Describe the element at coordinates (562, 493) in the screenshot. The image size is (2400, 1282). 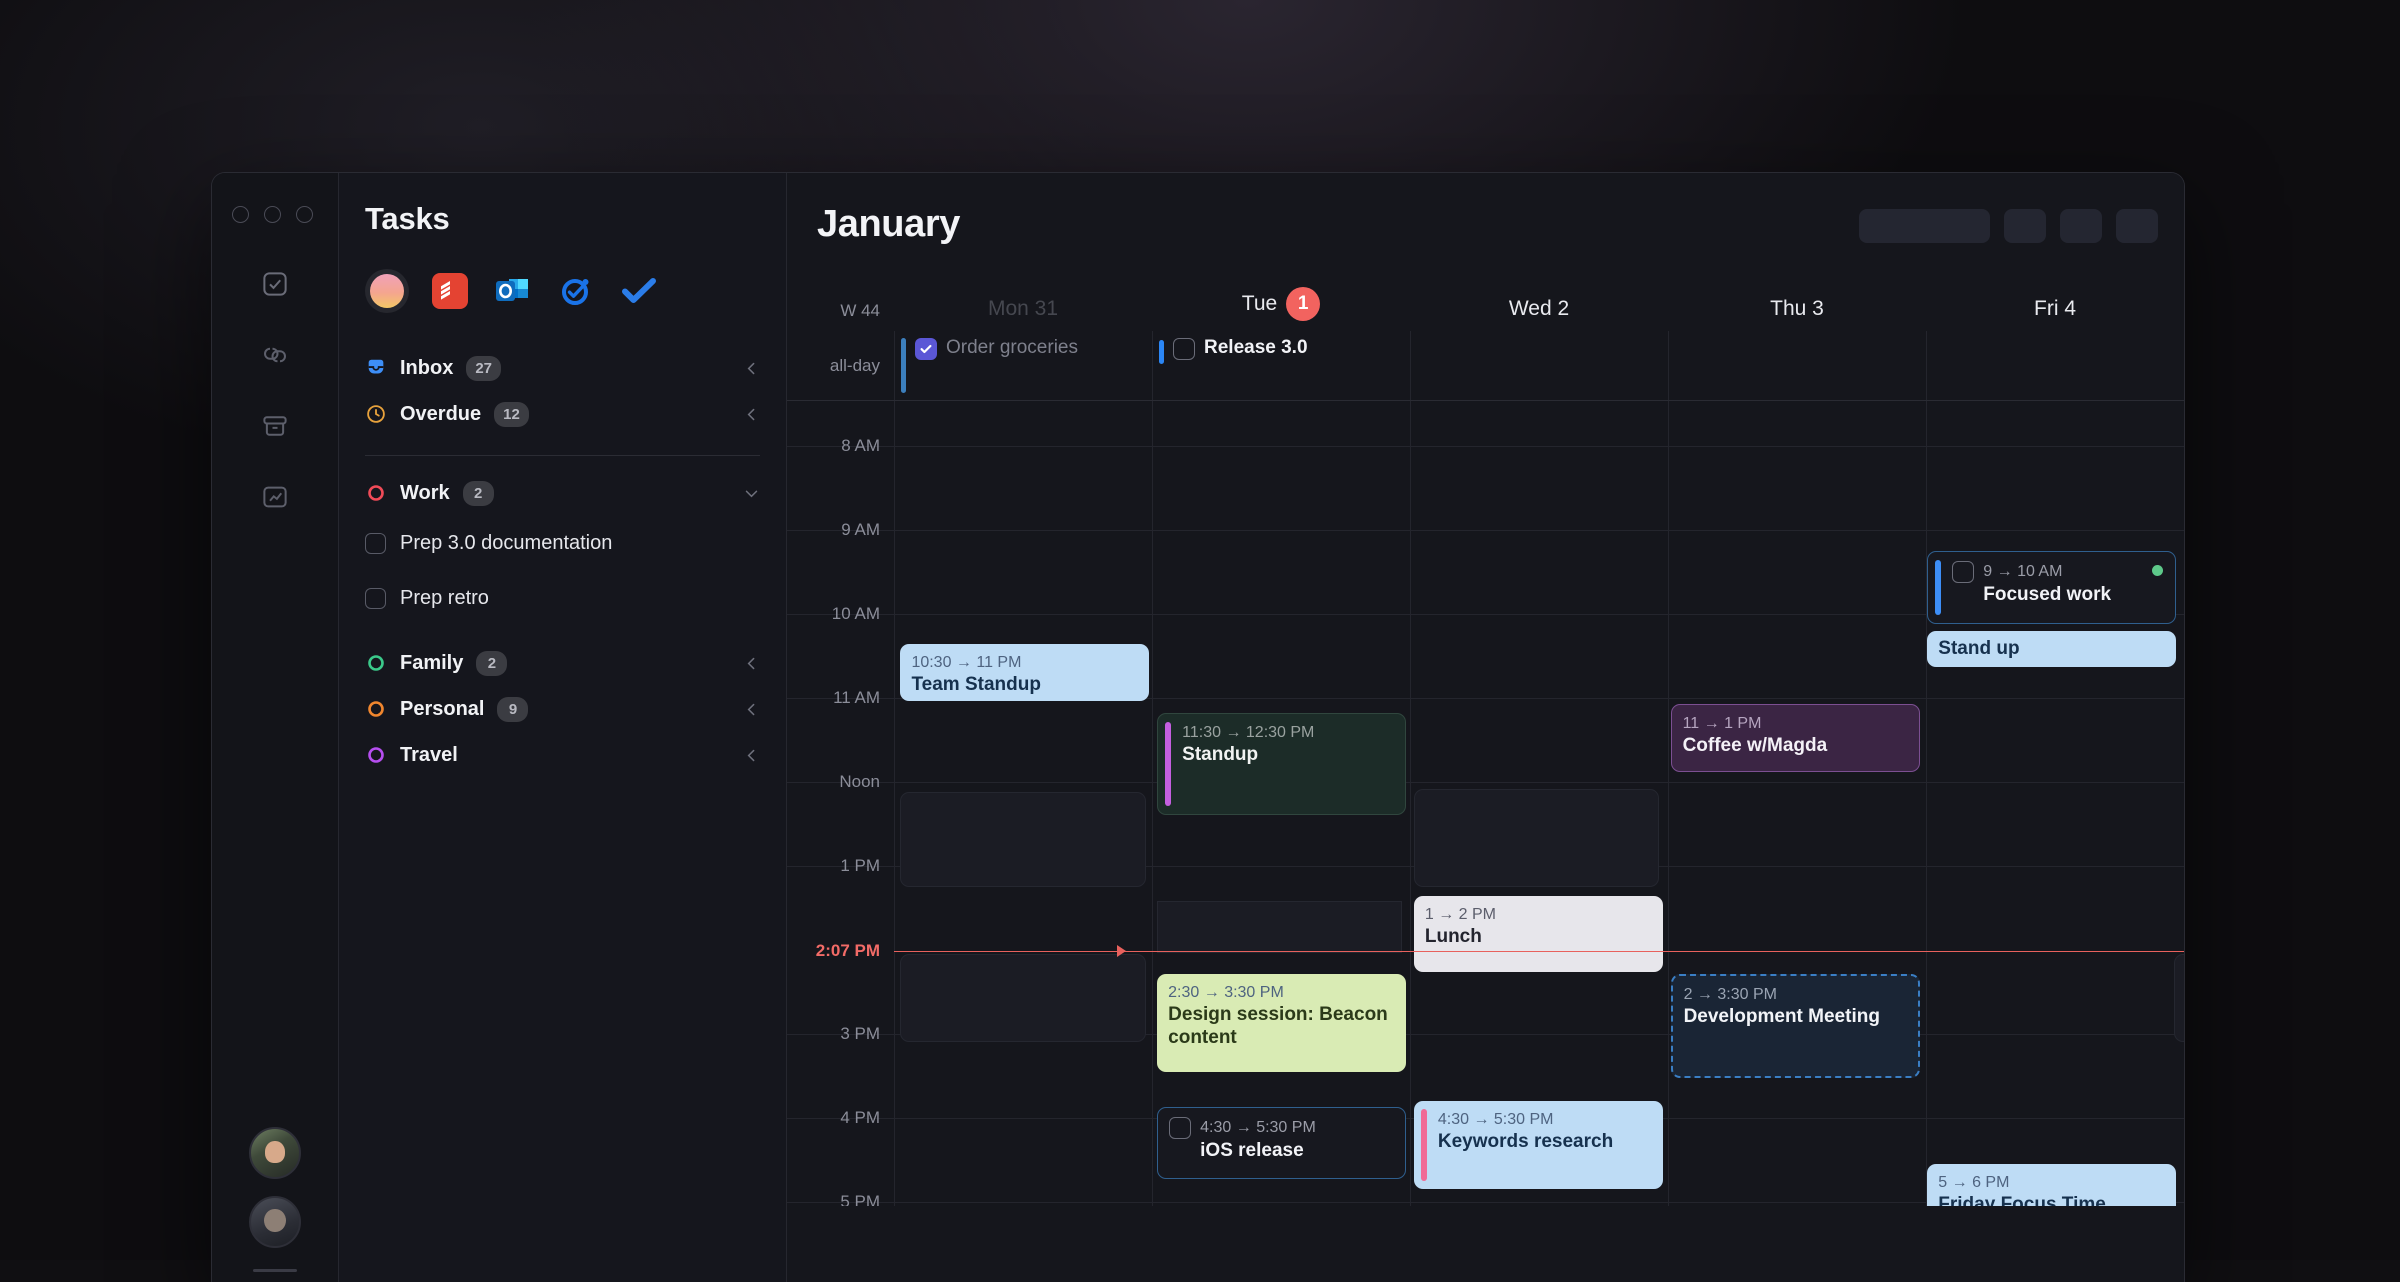
I see `sidebar-group-work: Work 2` at that location.